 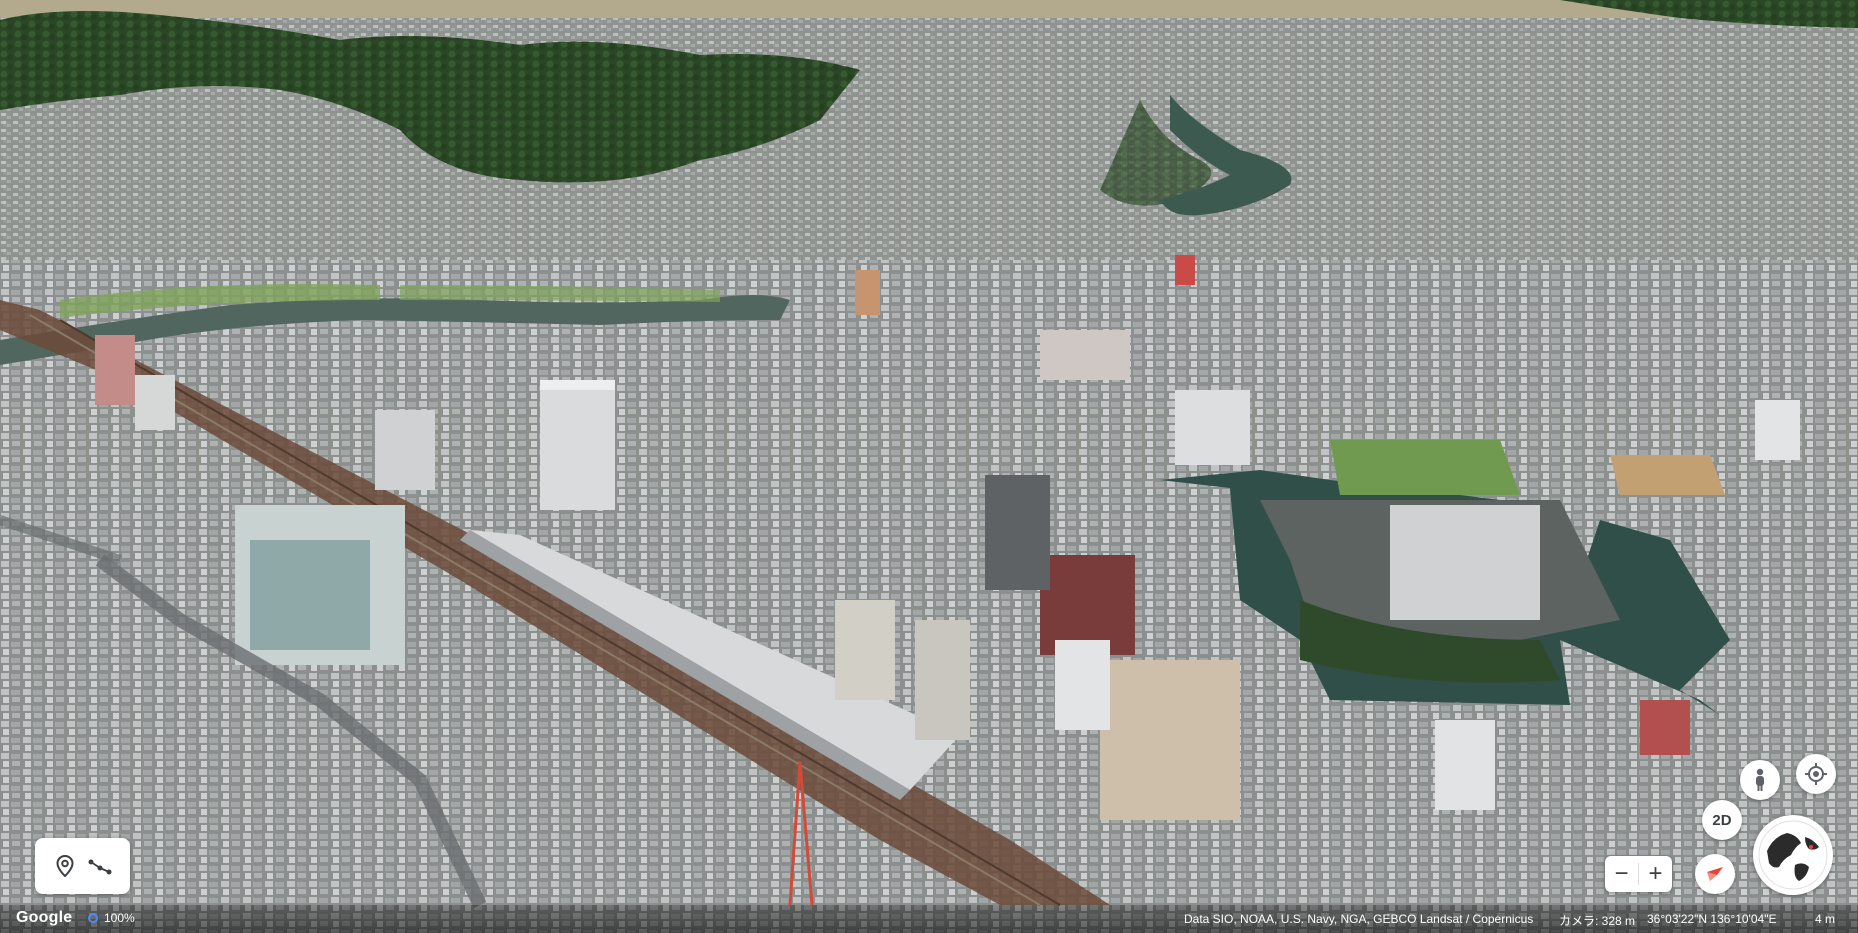 I want to click on zoom-control: − +, so click(x=1638, y=874).